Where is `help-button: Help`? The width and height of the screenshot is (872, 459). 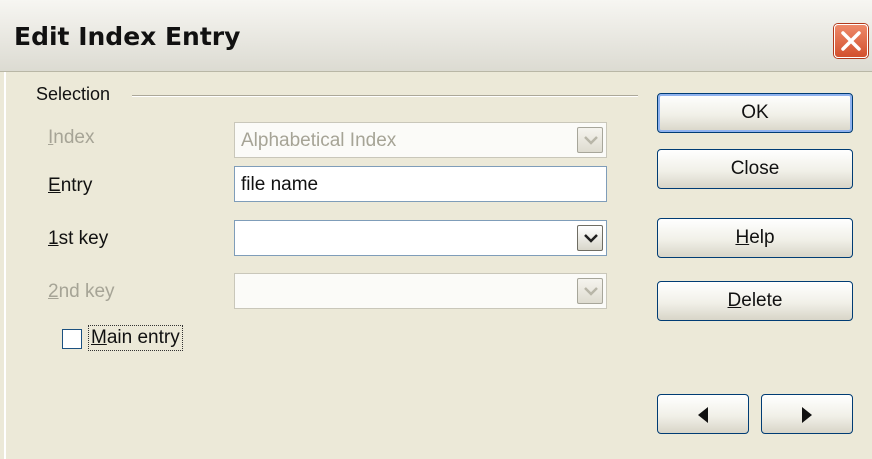
help-button: Help is located at coordinates (755, 238).